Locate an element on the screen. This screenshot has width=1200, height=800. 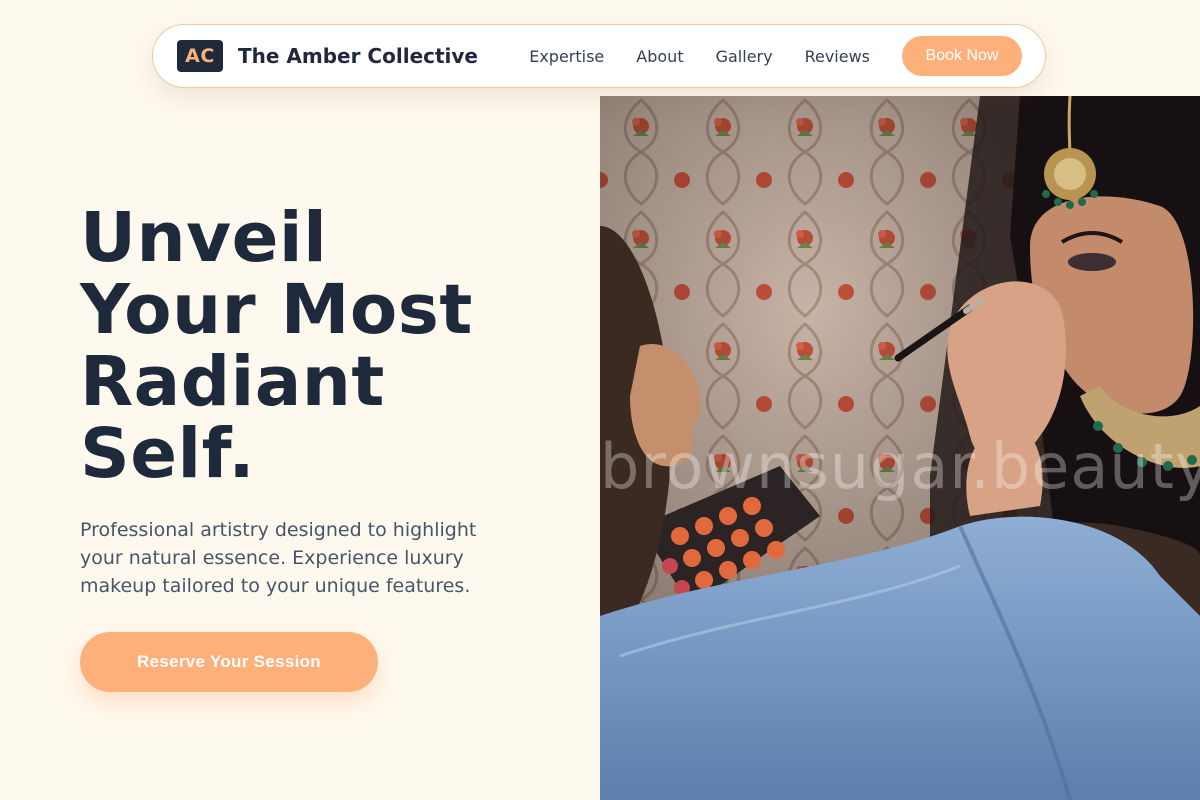
brand-name: The Amber Collective is located at coordinates (358, 56).